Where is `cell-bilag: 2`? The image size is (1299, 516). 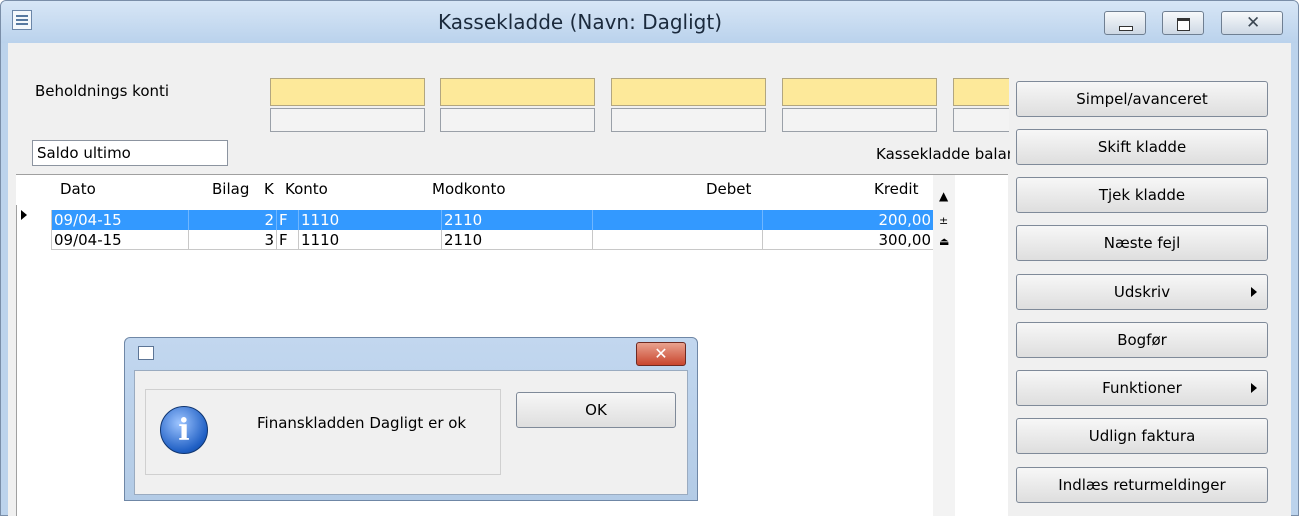
cell-bilag: 2 is located at coordinates (233, 220).